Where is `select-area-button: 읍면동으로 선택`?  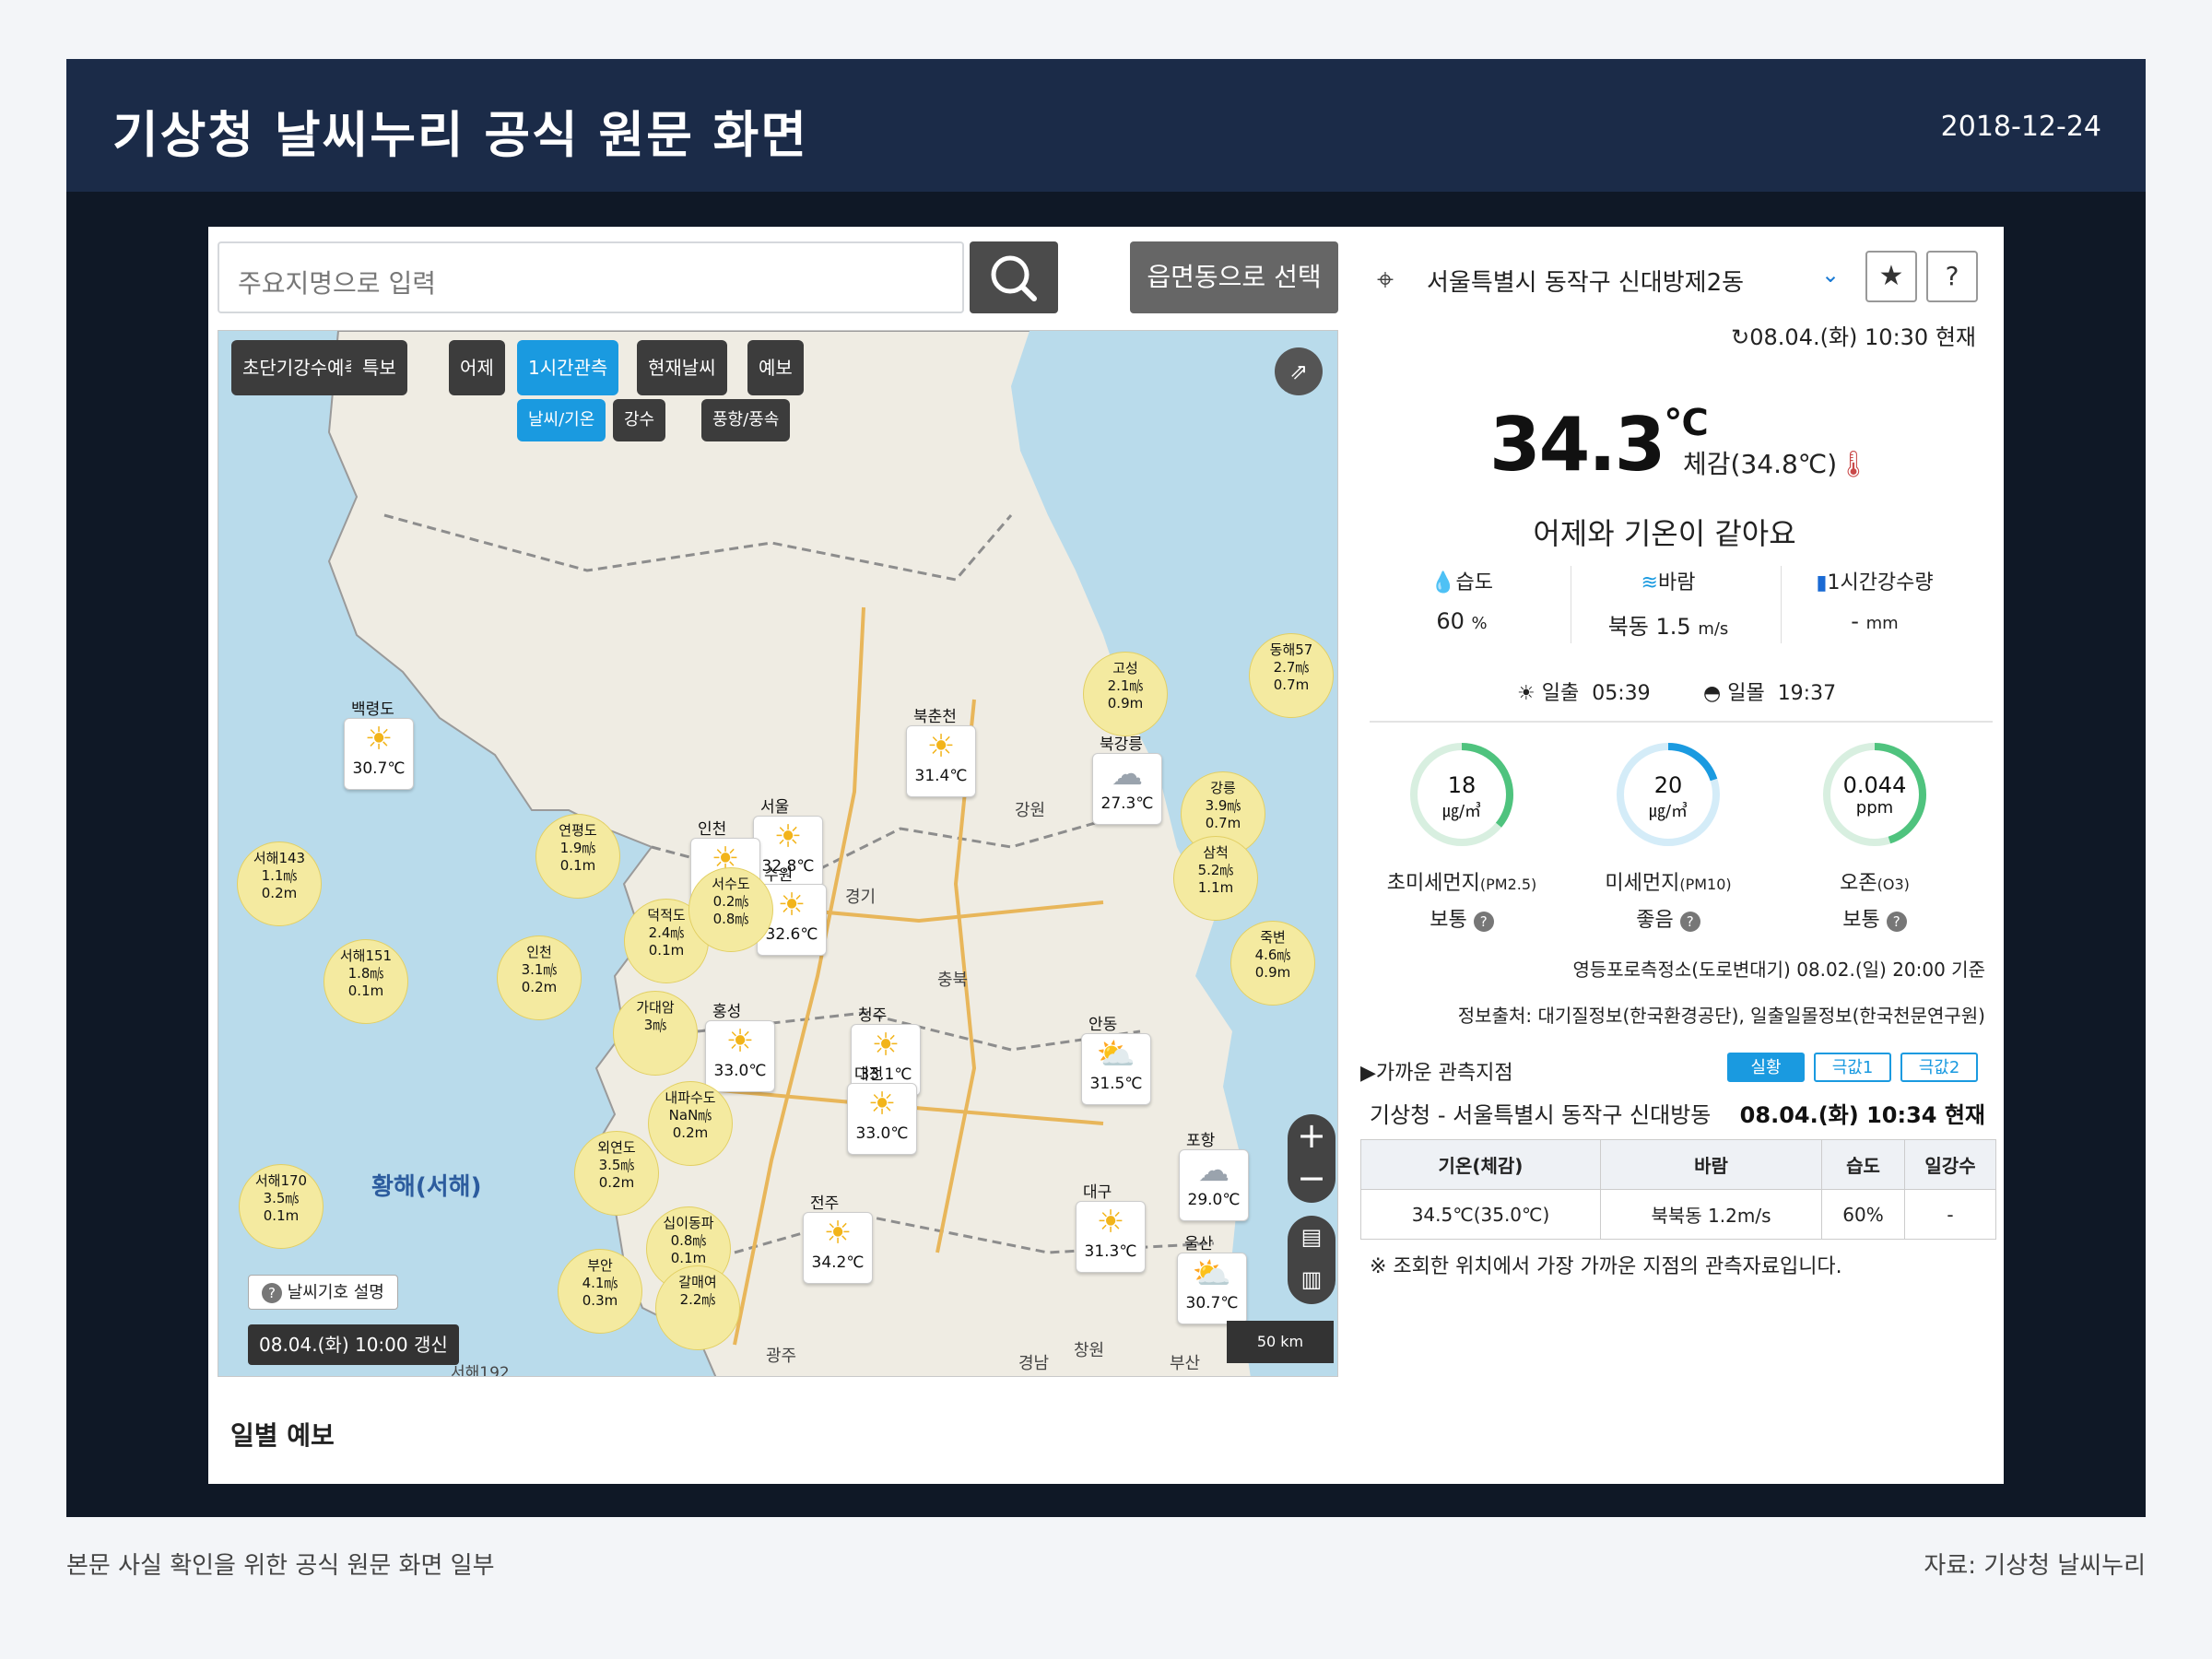 select-area-button: 읍면동으로 선택 is located at coordinates (1234, 277).